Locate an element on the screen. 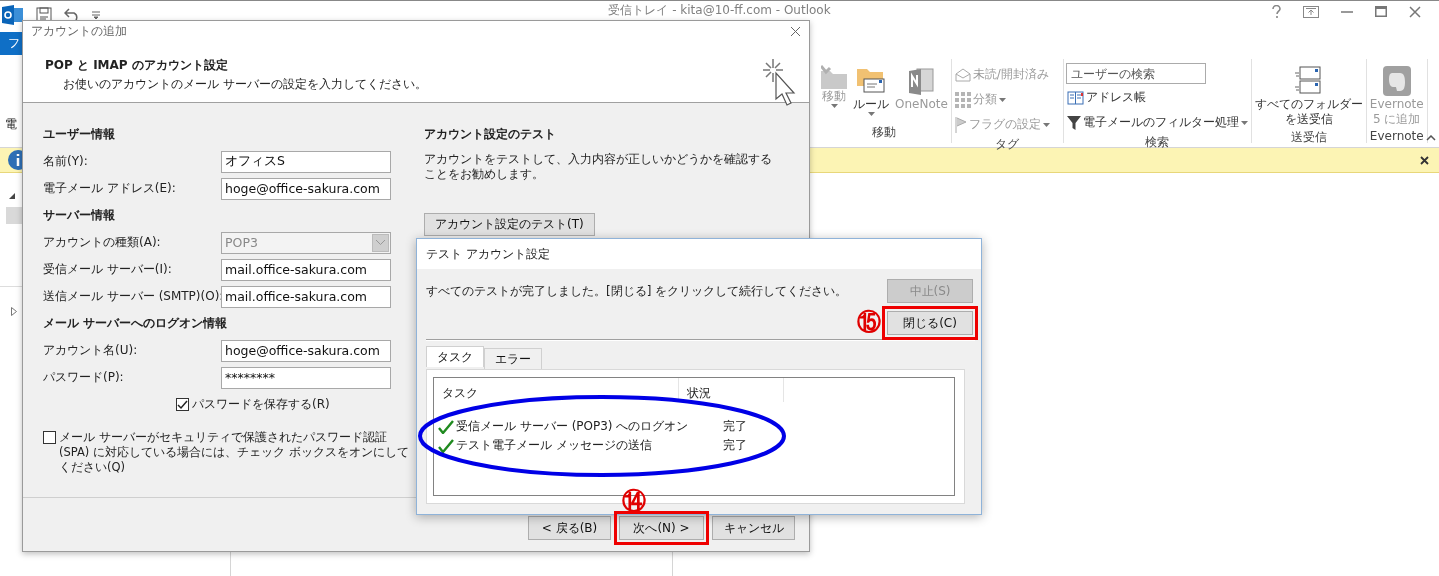 This screenshot has height=576, width=1439. ribbon-button: すべてのフォルダー を送受信 is located at coordinates (1308, 96).